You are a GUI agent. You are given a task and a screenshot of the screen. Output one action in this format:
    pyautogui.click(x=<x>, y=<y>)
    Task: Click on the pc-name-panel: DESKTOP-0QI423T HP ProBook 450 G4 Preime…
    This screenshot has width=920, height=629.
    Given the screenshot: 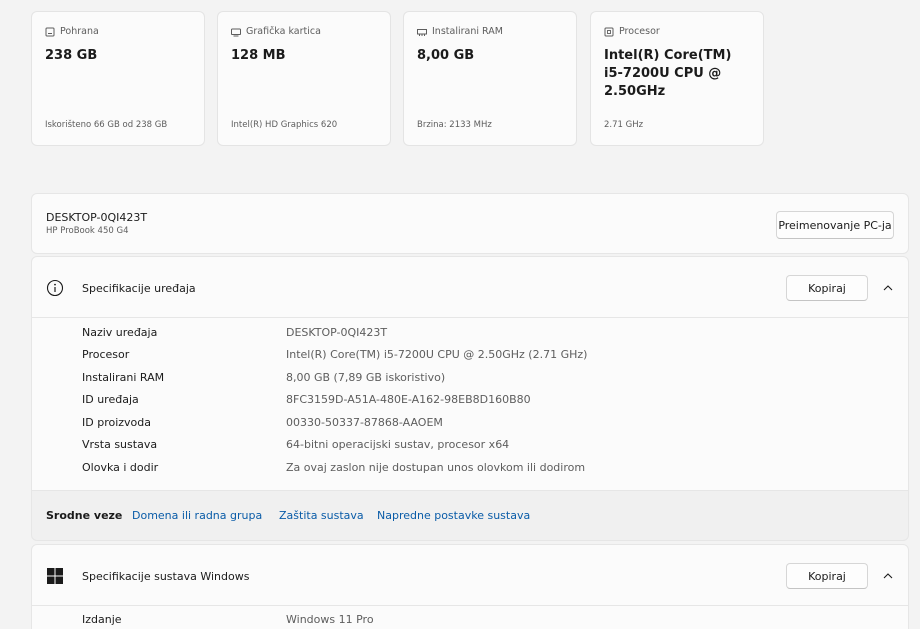 What is the action you would take?
    pyautogui.click(x=470, y=223)
    